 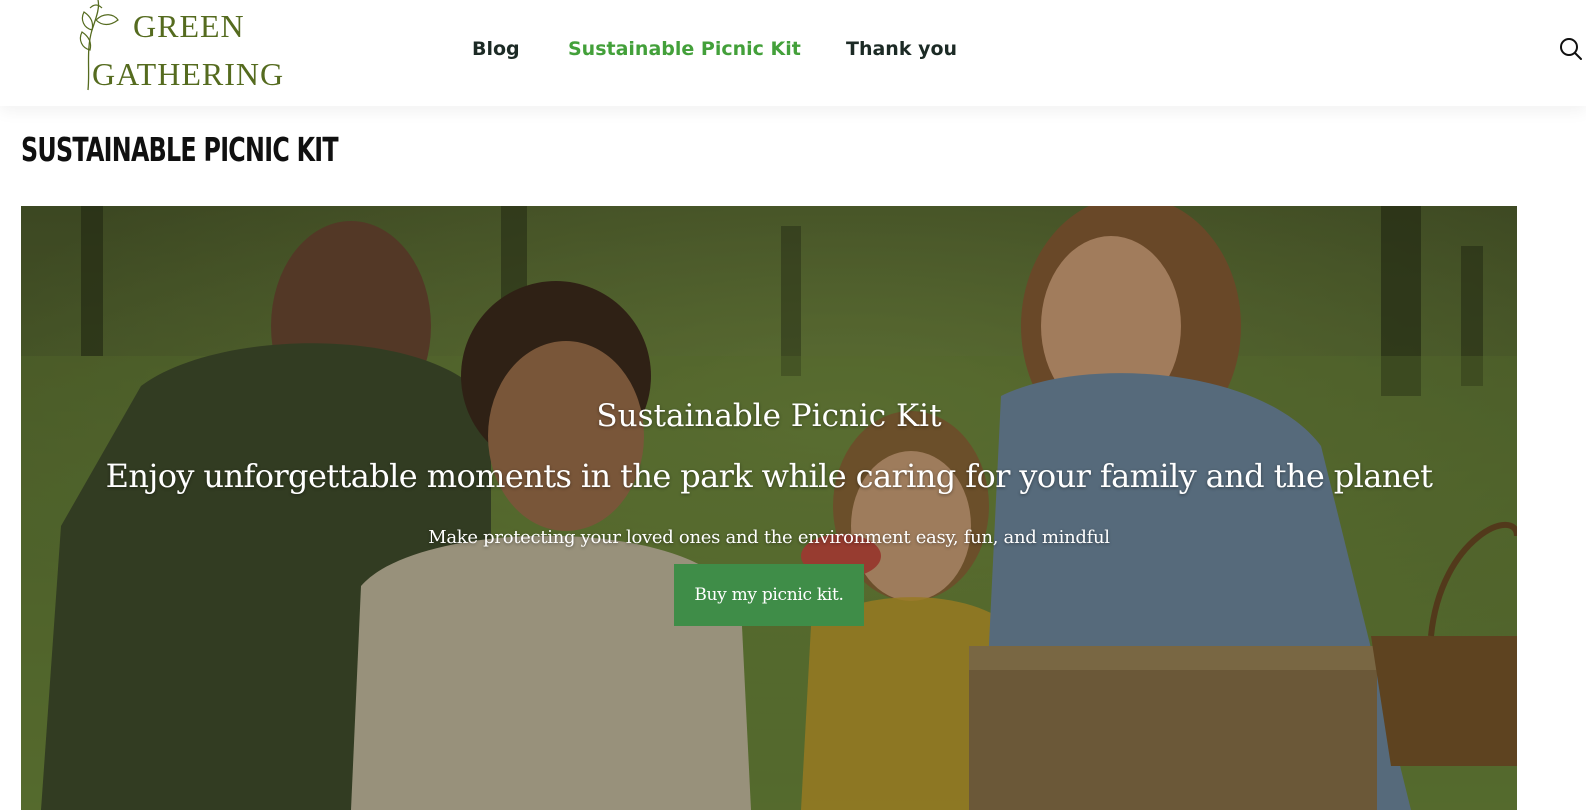 I want to click on logo-text-line2: GATHERING, so click(x=188, y=74).